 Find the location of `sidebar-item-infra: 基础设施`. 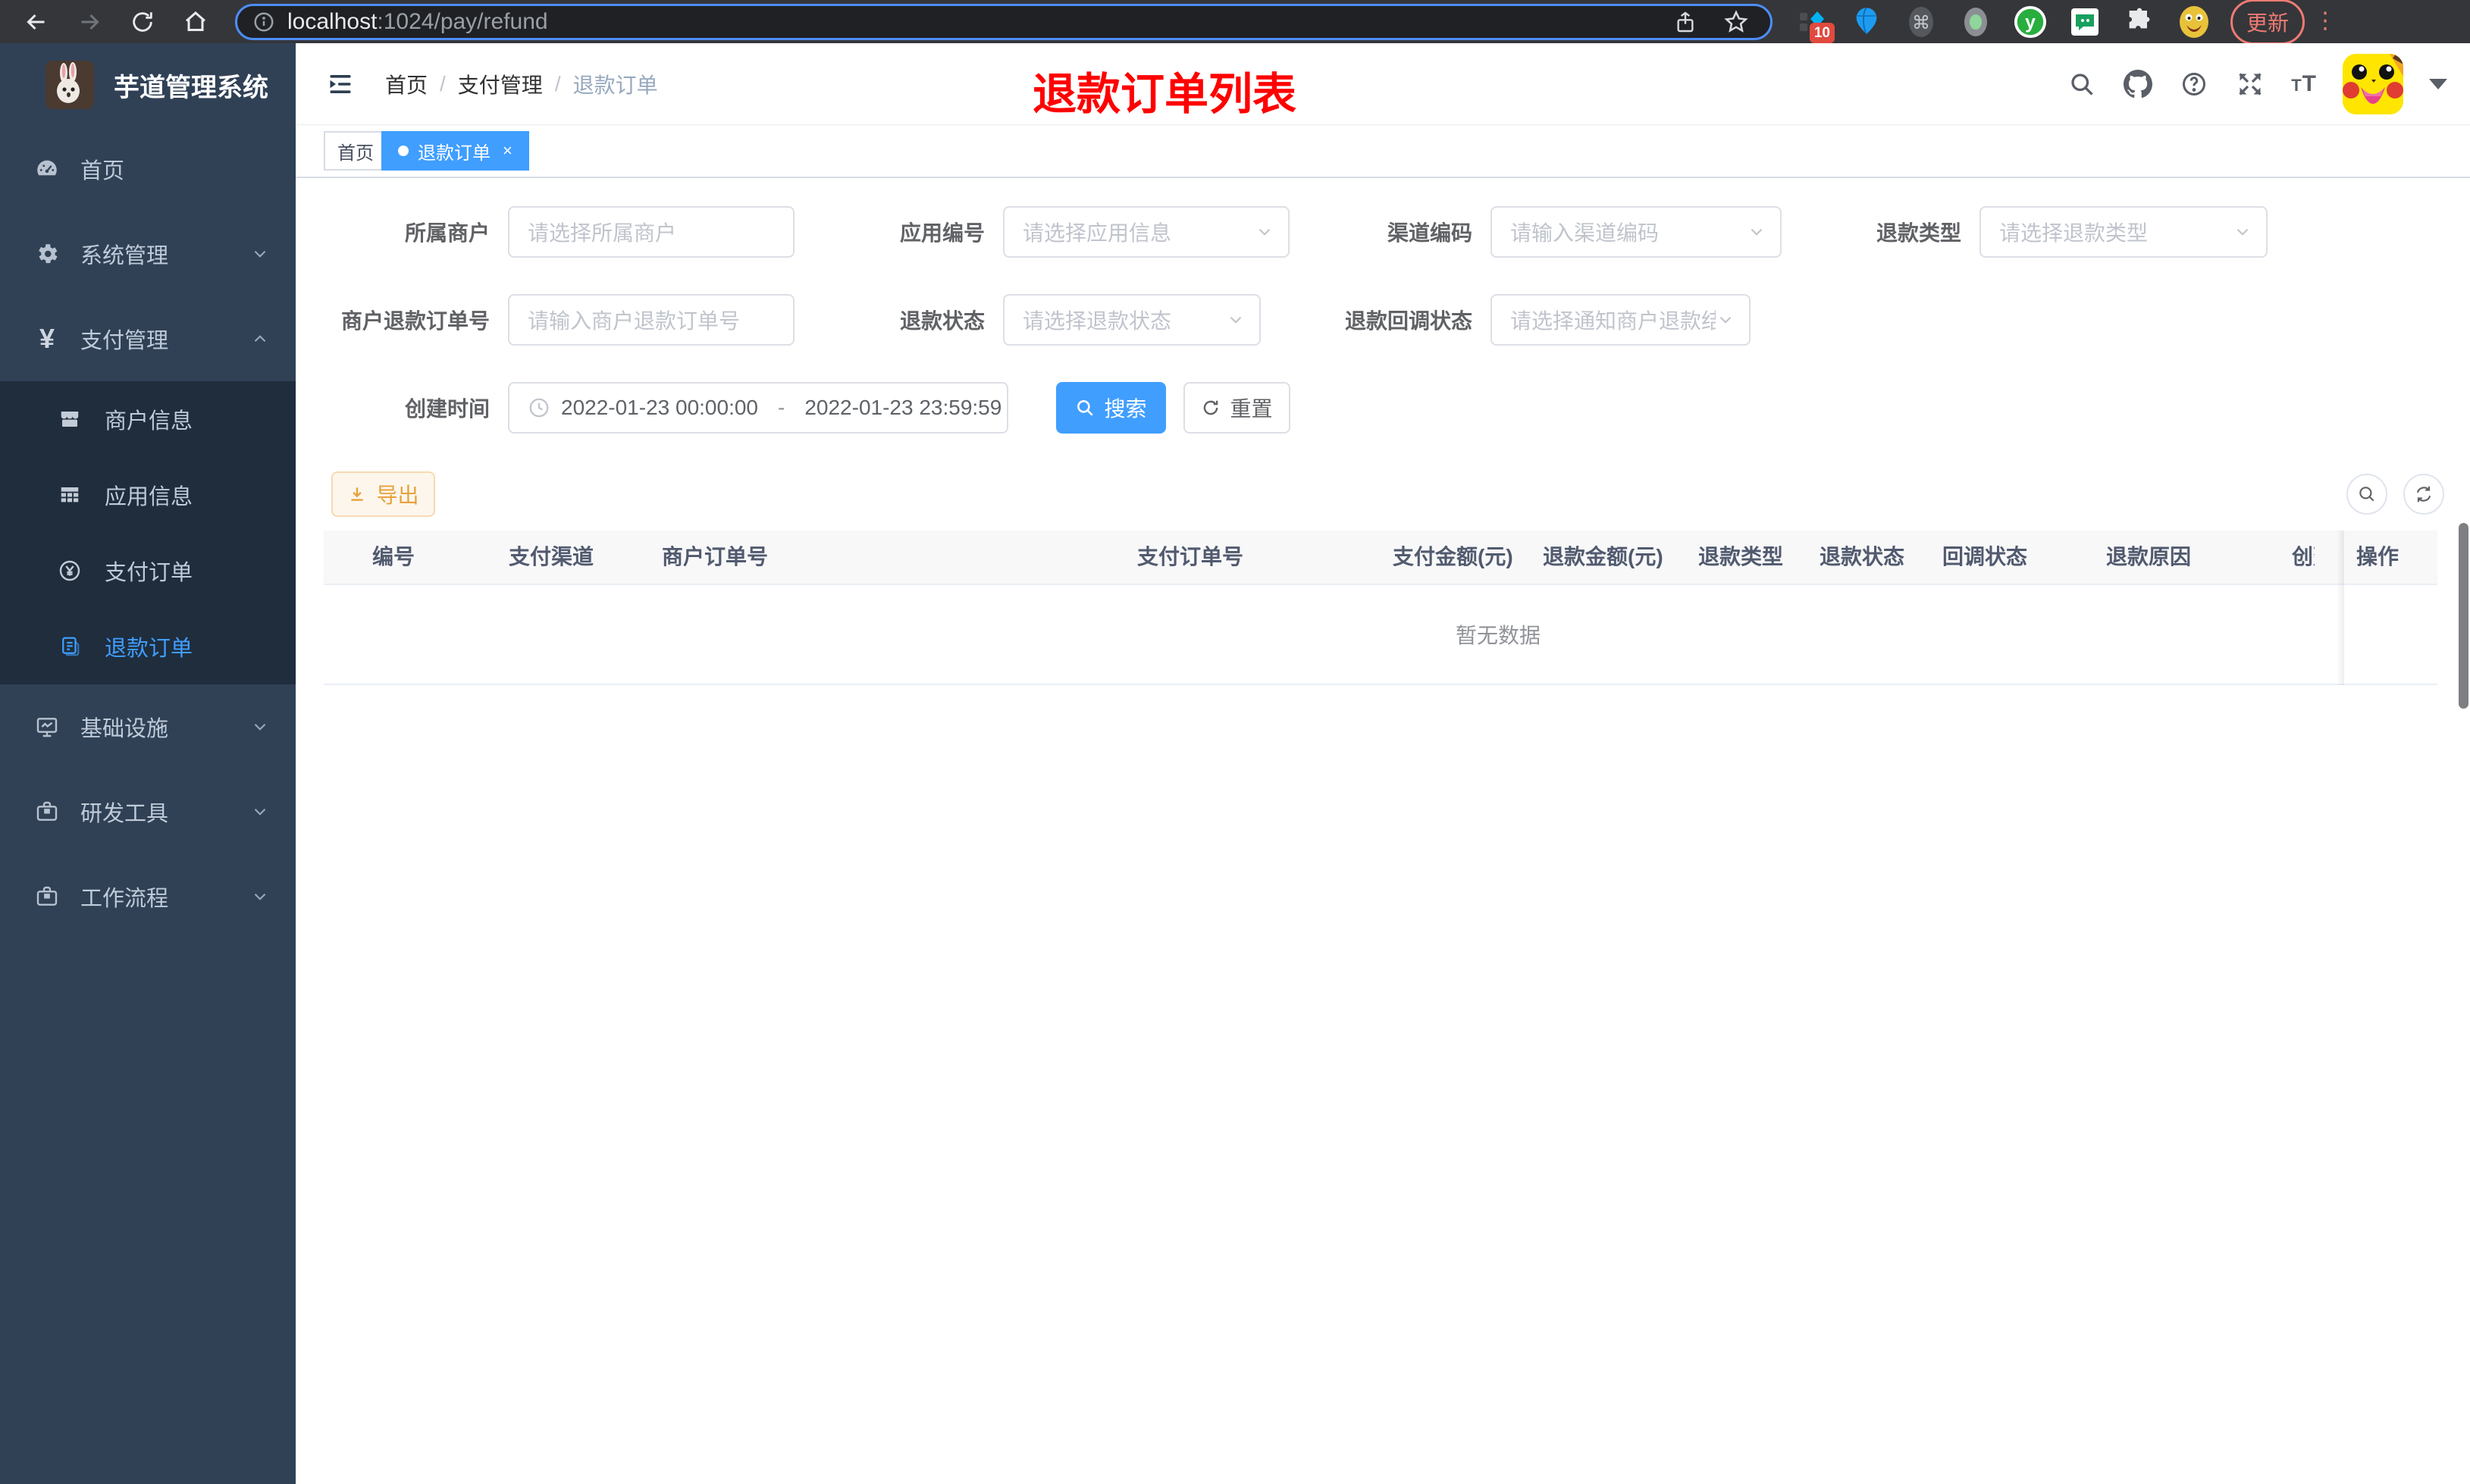

sidebar-item-infra: 基础设施 is located at coordinates (148, 726).